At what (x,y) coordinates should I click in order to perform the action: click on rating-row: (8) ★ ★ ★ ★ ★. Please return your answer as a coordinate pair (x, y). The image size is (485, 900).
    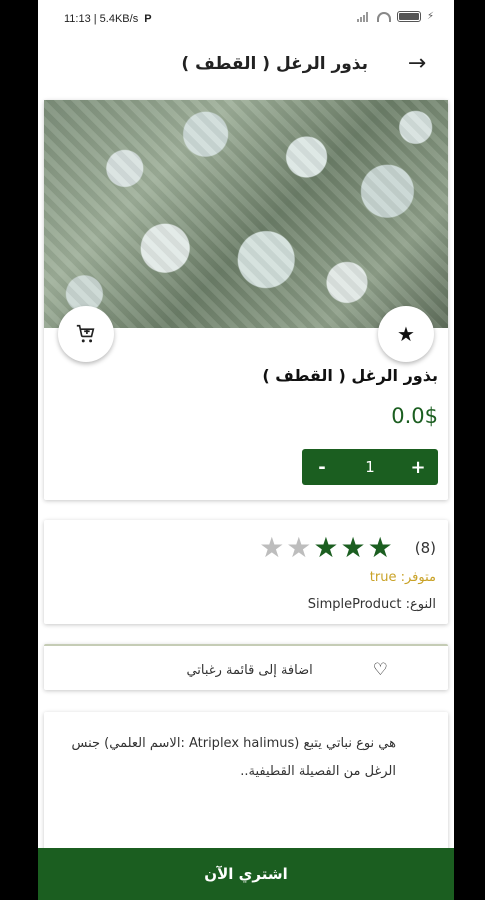
    Looking at the image, I should click on (347, 548).